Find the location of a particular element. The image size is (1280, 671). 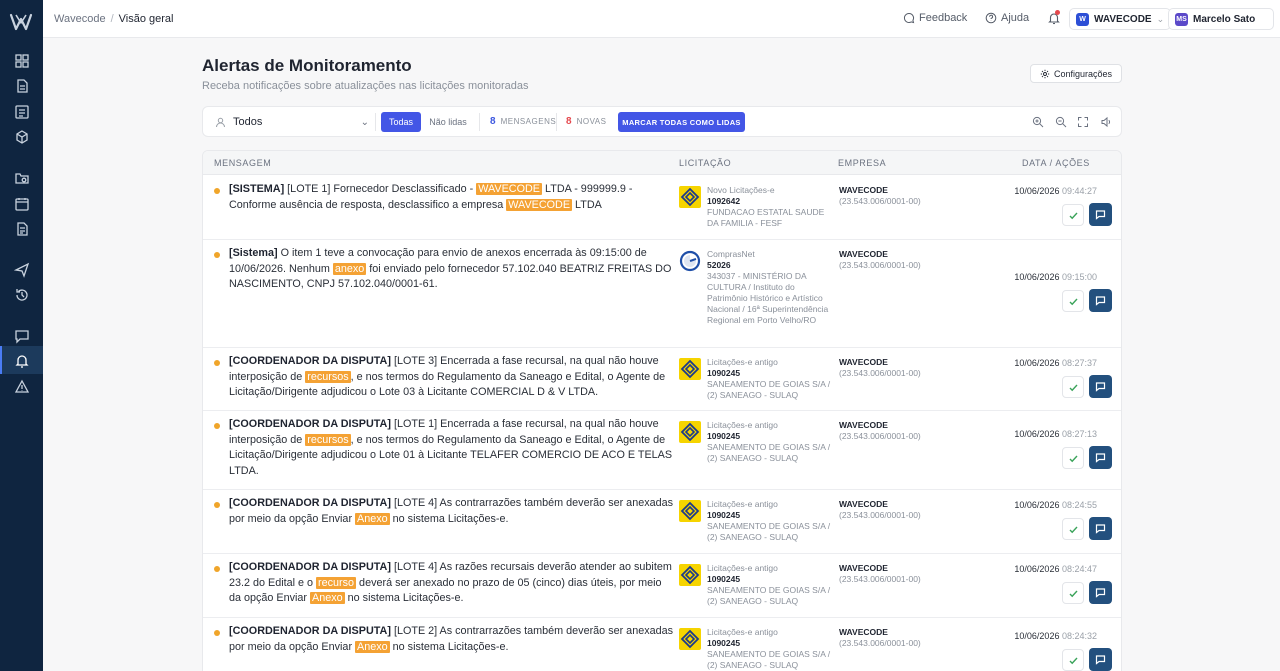

organization-select: W WAVECODE ⌄ is located at coordinates (1120, 19).